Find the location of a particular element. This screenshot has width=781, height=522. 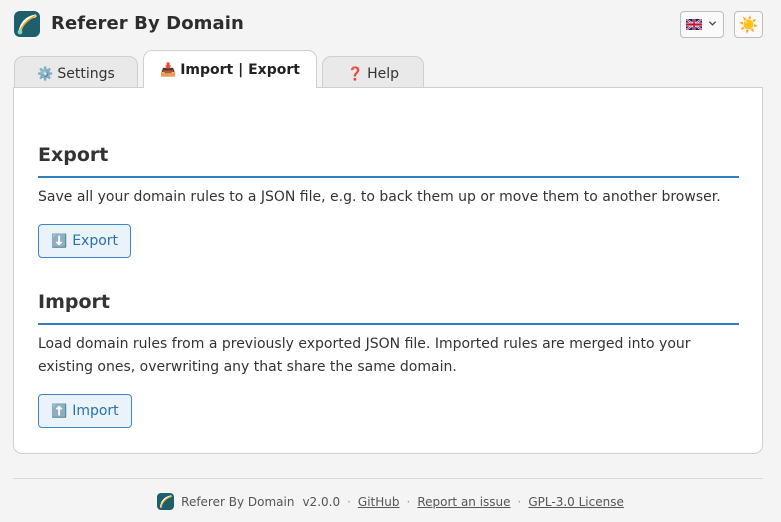

import-button-label: Import is located at coordinates (95, 411).